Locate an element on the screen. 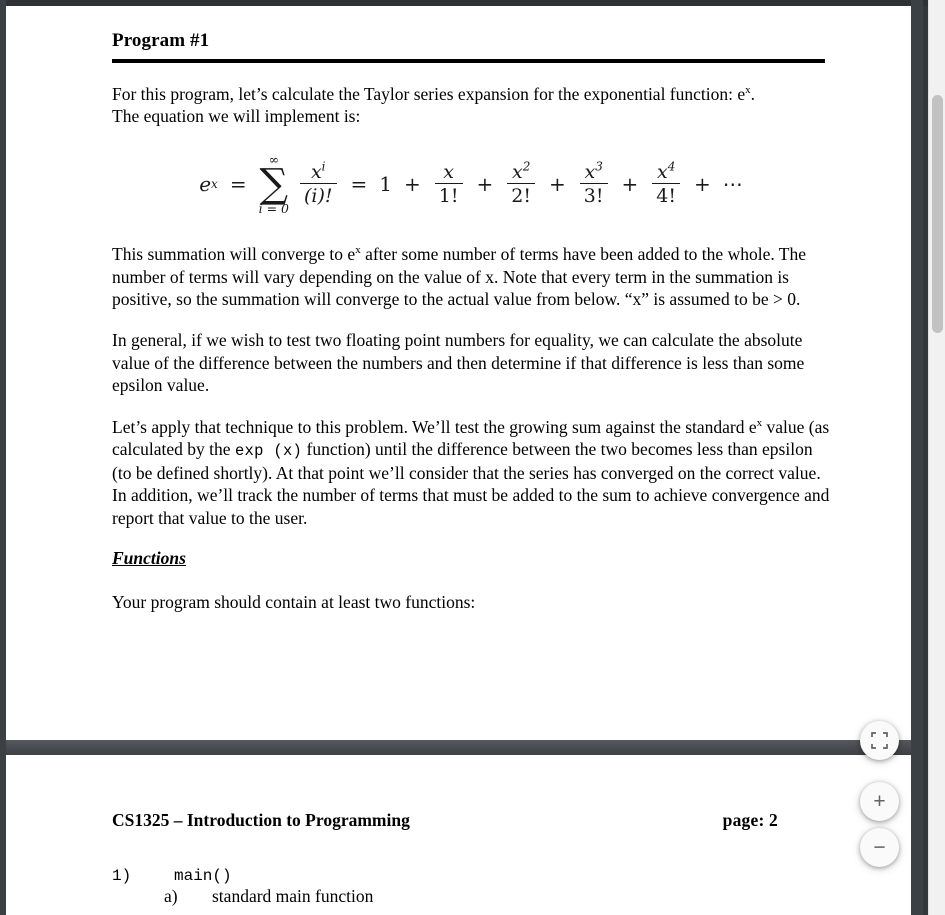 This screenshot has height=915, width=945. functions-list: 1) main() a) standard main function is located at coordinates (471, 887).